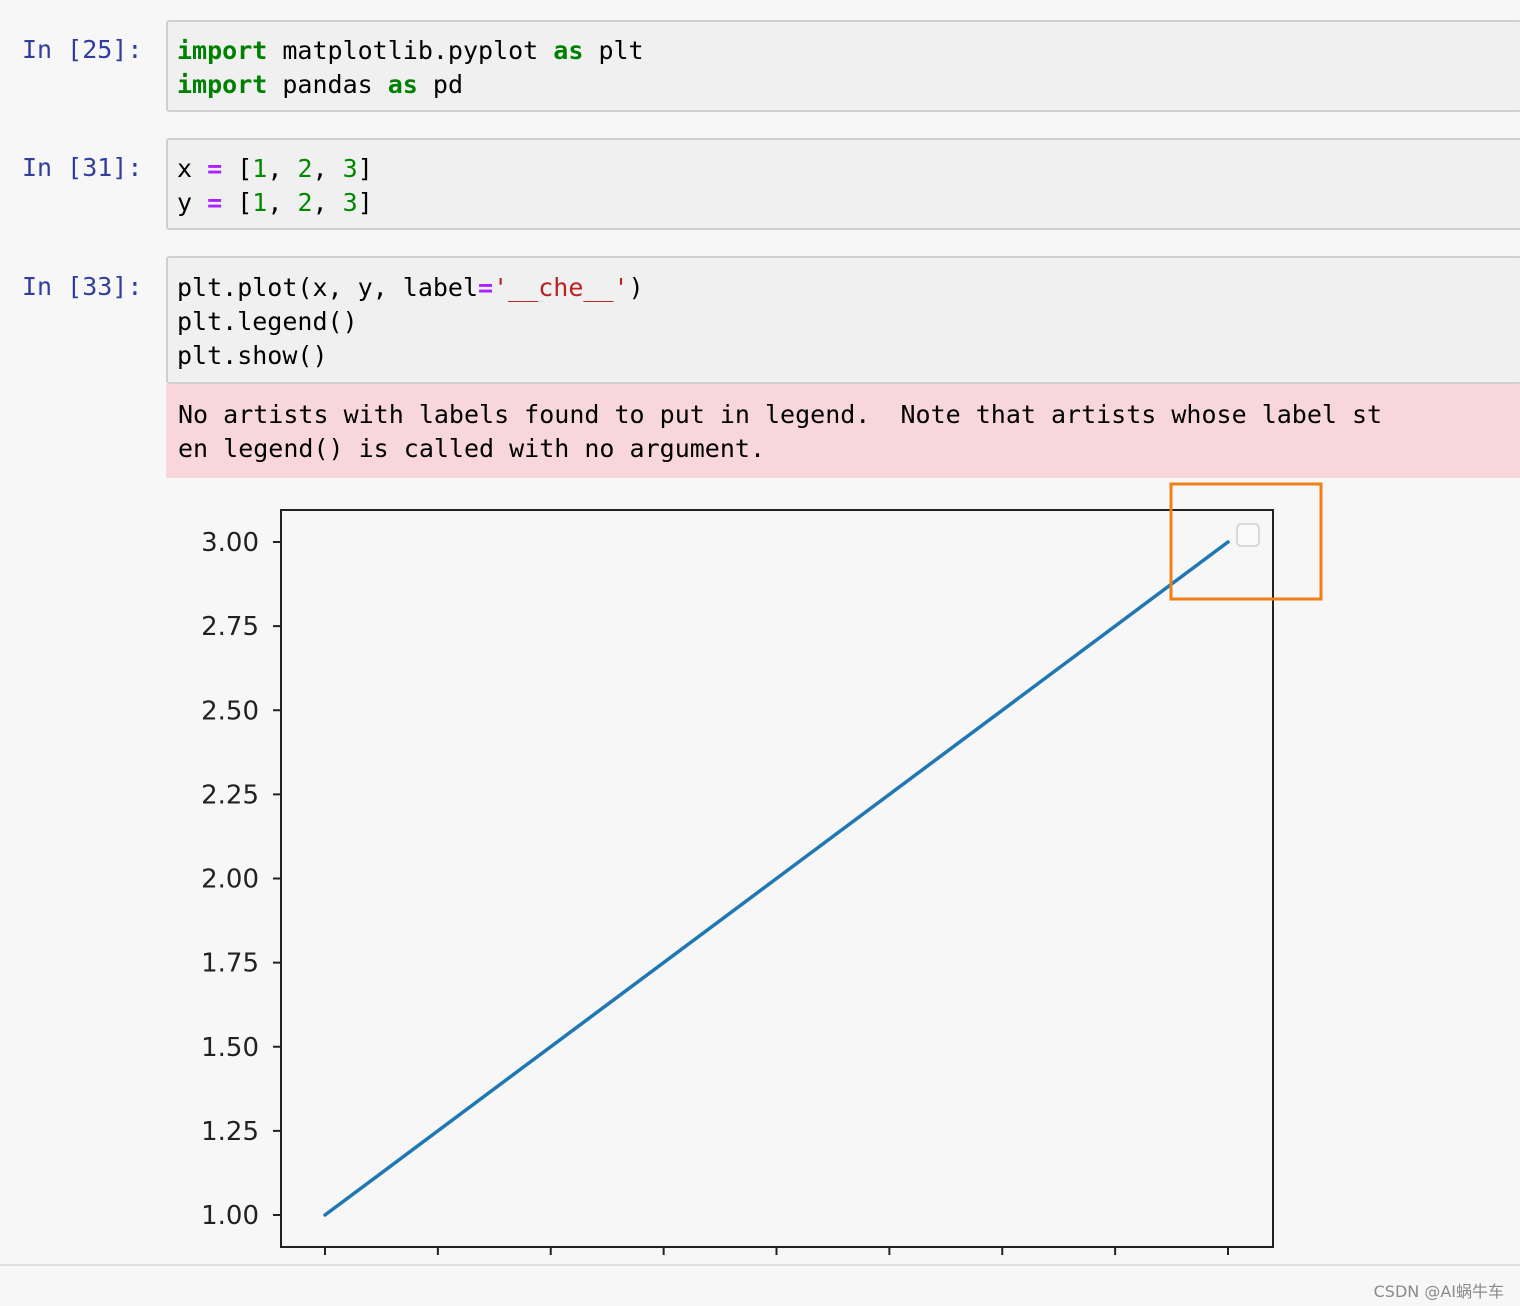  Describe the element at coordinates (230, 1216) in the screenshot. I see `y-tick-label: 1.00` at that location.